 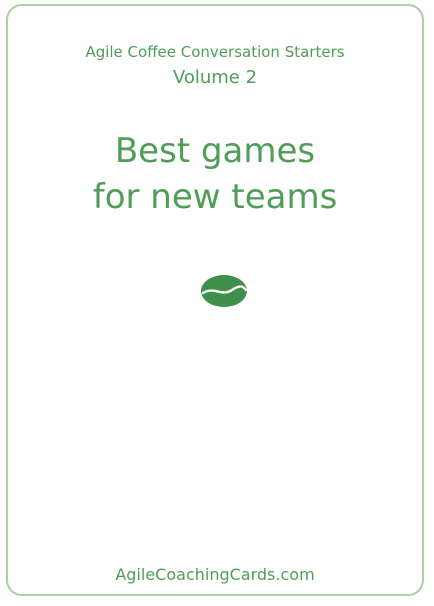 I want to click on website-footer: AgileCoachingCards.com, so click(x=215, y=574).